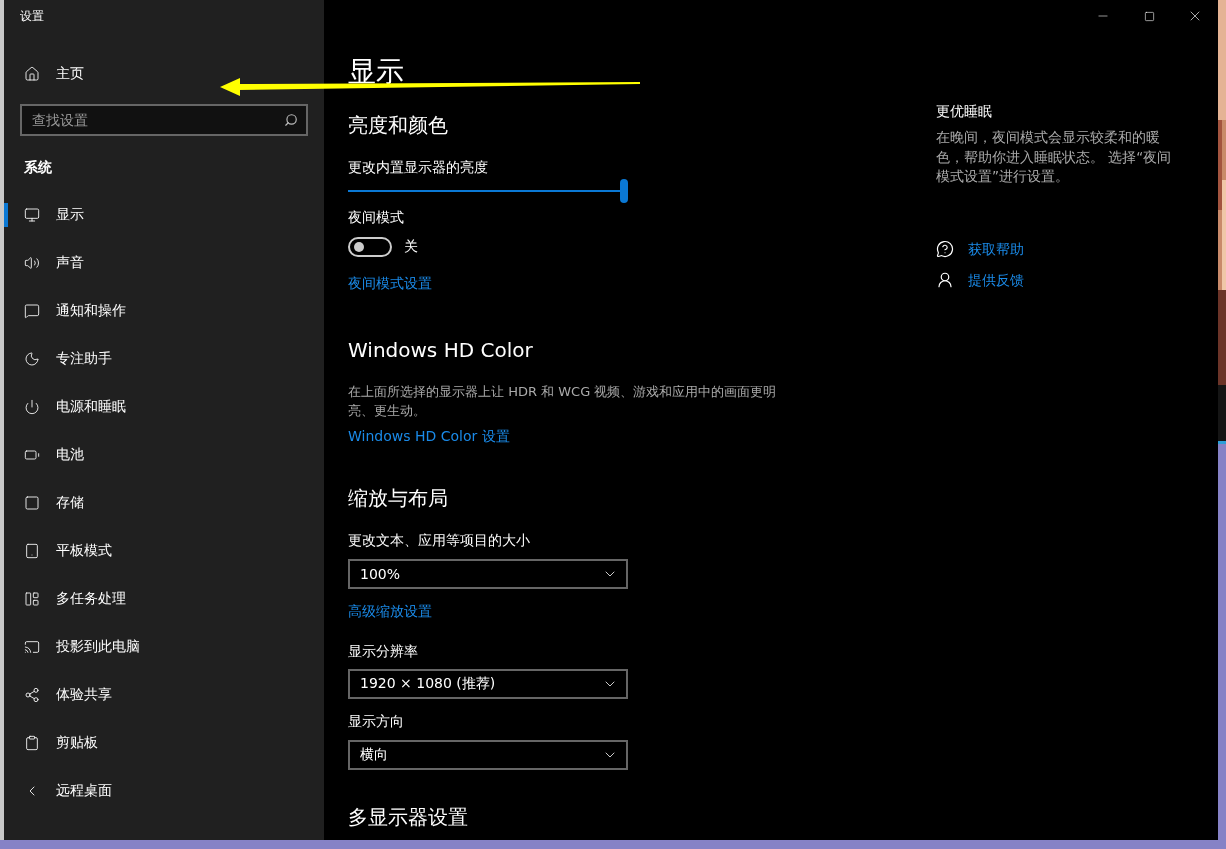  I want to click on section-heading: 亮度和颜色, so click(398, 125).